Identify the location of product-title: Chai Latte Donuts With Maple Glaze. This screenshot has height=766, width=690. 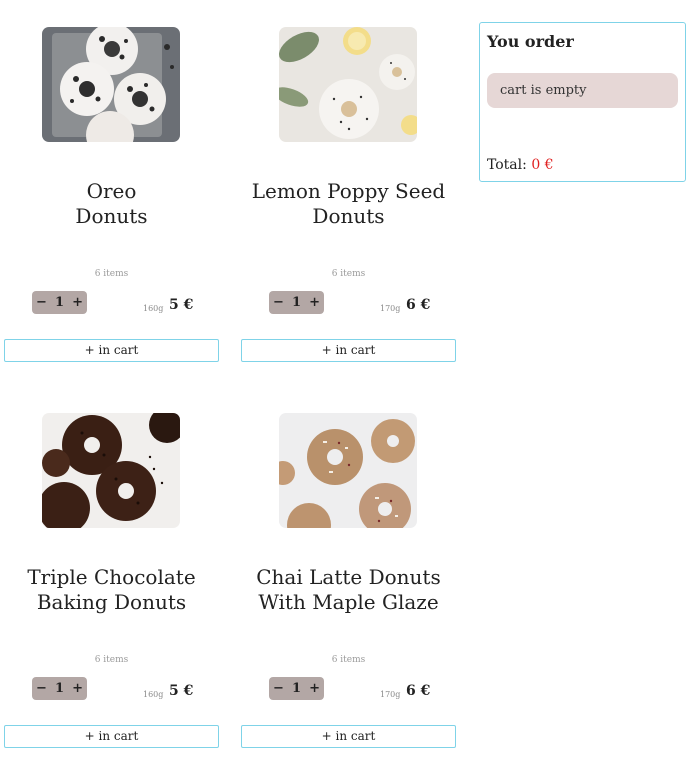
(348, 589).